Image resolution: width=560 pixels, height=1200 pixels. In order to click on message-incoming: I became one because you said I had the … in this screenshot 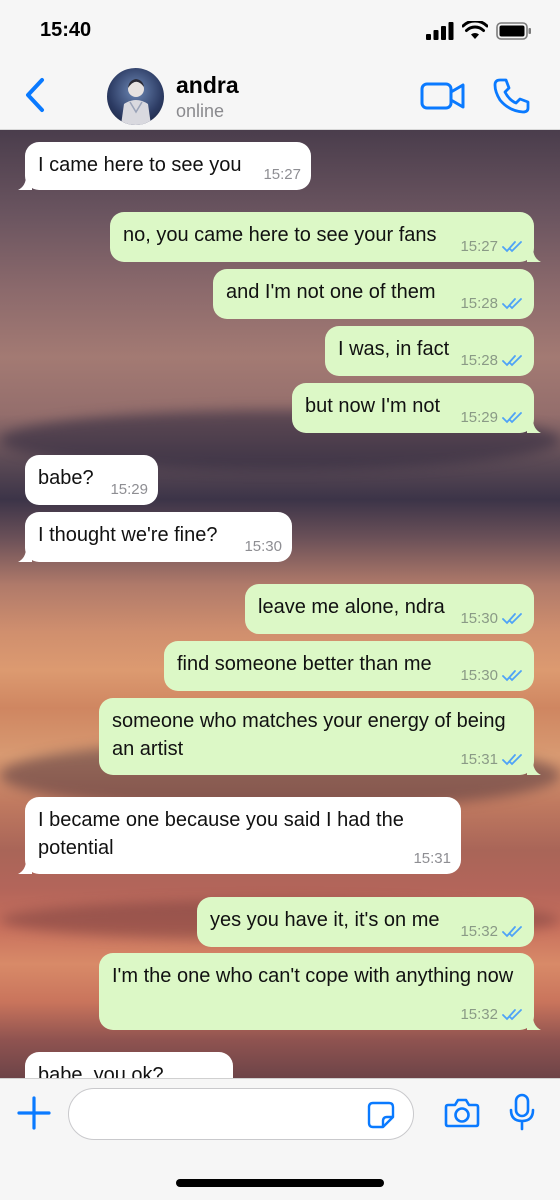, I will do `click(239, 835)`.